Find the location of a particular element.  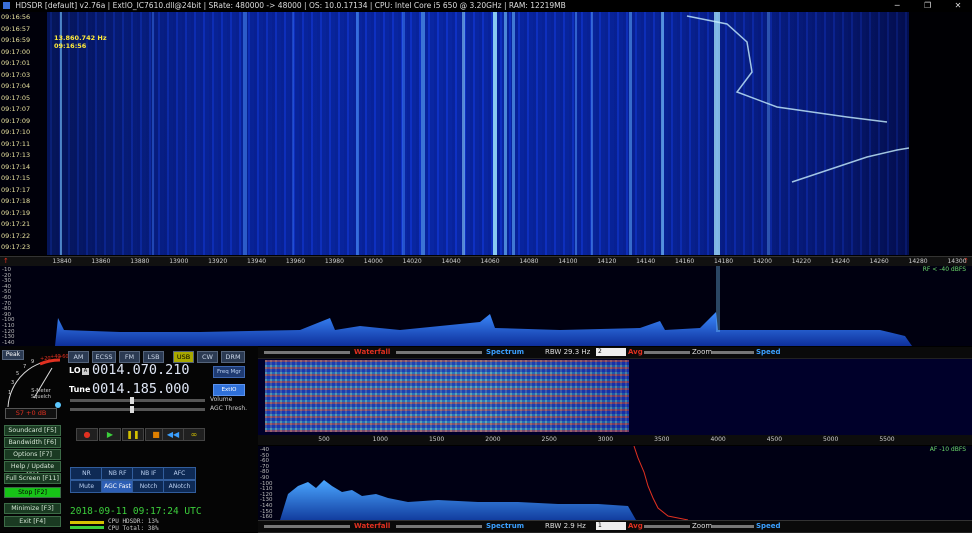

nb-if-button: NB IF is located at coordinates (148, 473).